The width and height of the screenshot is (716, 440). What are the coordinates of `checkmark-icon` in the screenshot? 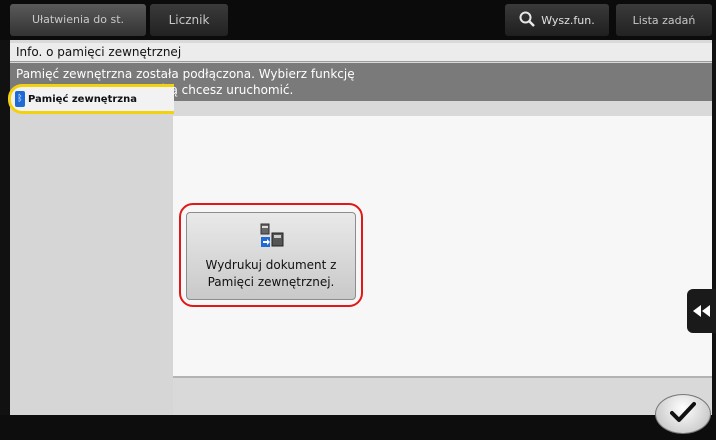 It's located at (683, 414).